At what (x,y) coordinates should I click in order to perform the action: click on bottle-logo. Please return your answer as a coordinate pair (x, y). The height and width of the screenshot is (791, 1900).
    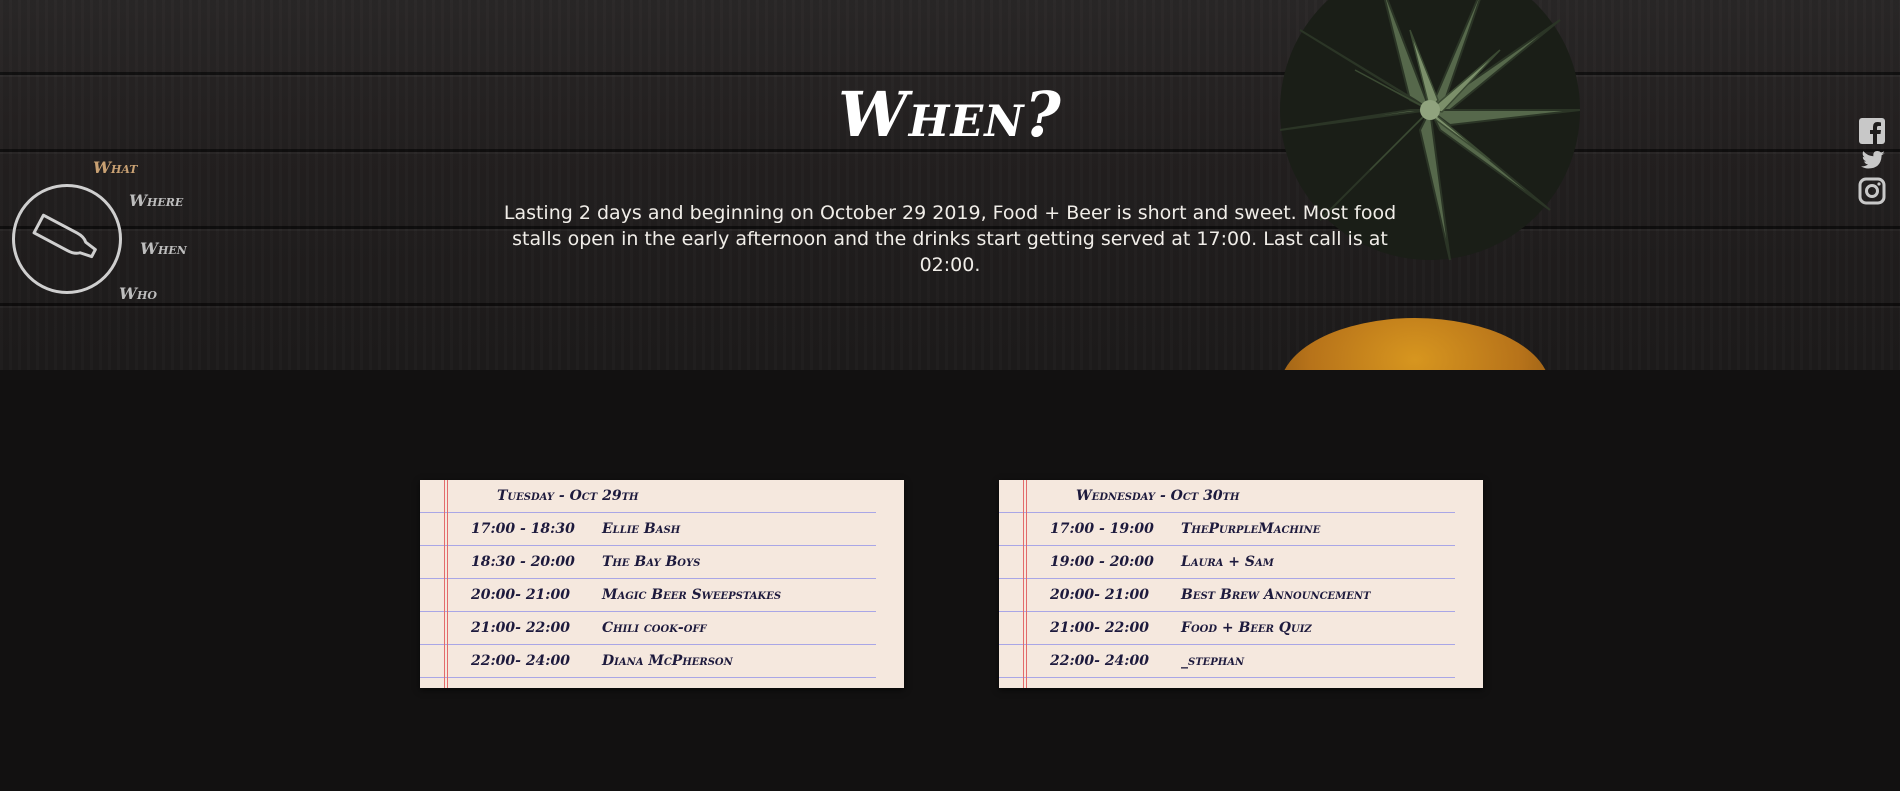
    Looking at the image, I should click on (67, 239).